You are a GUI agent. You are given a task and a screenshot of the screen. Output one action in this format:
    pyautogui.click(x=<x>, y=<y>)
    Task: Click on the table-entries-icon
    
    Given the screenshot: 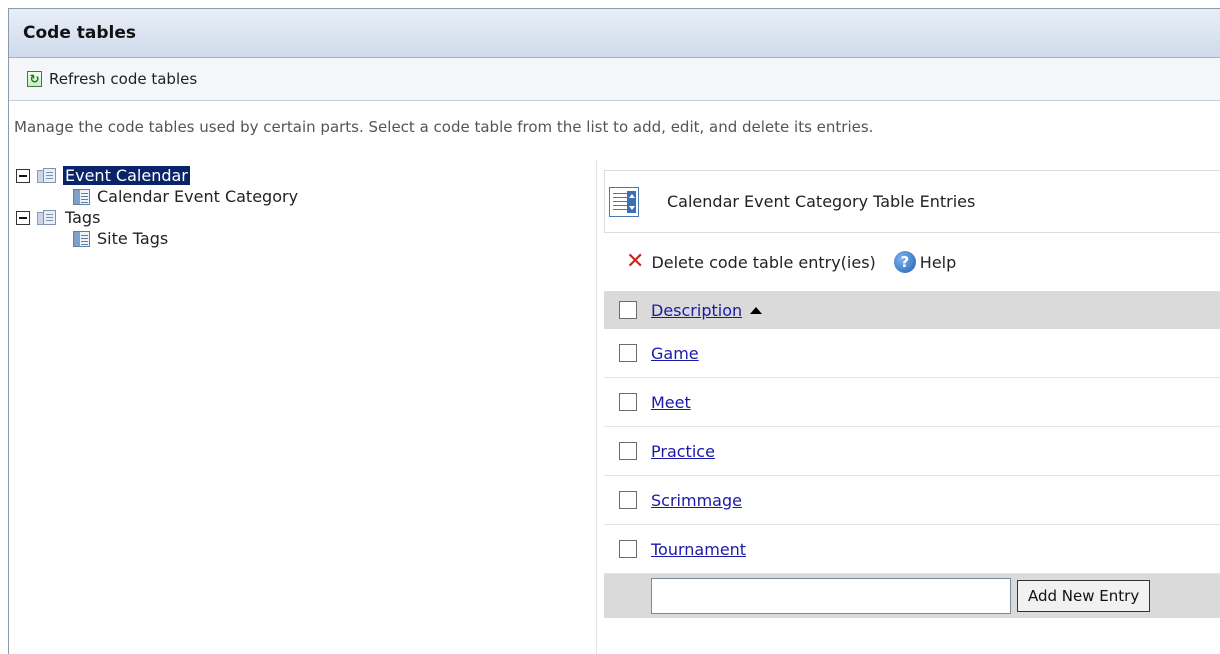 What is the action you would take?
    pyautogui.click(x=624, y=201)
    